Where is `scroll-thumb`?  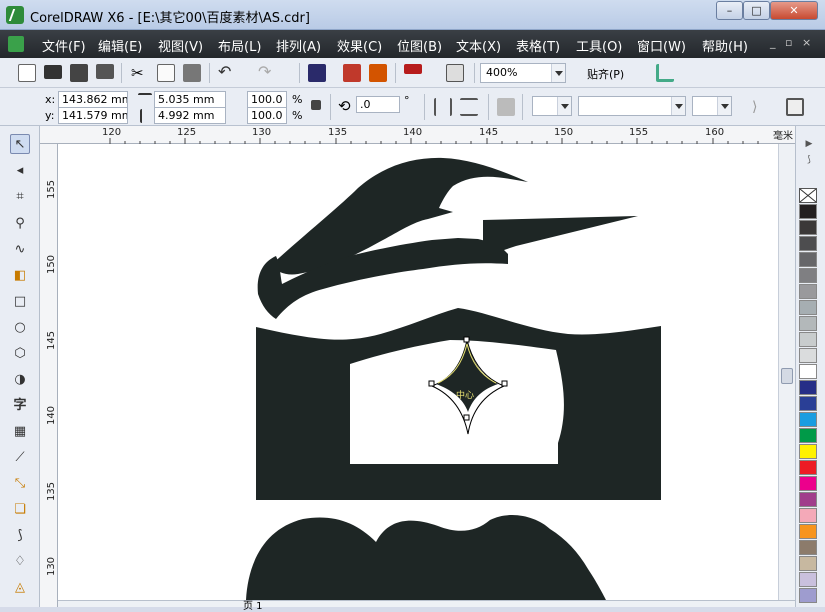 scroll-thumb is located at coordinates (787, 376).